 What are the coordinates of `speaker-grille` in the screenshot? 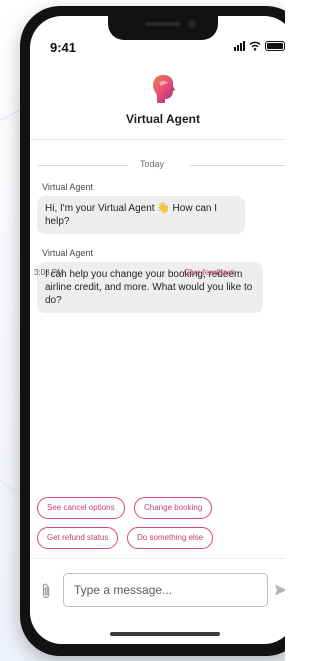 It's located at (163, 24).